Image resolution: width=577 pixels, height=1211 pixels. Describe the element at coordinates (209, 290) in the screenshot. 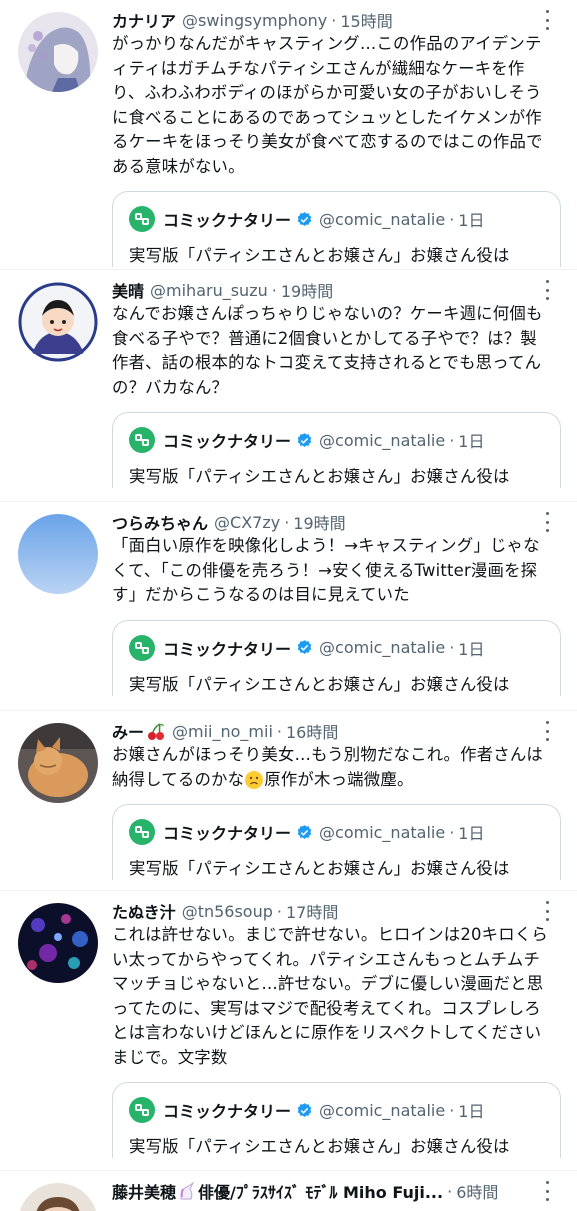

I see `user-handle: @miharu_suzu` at that location.